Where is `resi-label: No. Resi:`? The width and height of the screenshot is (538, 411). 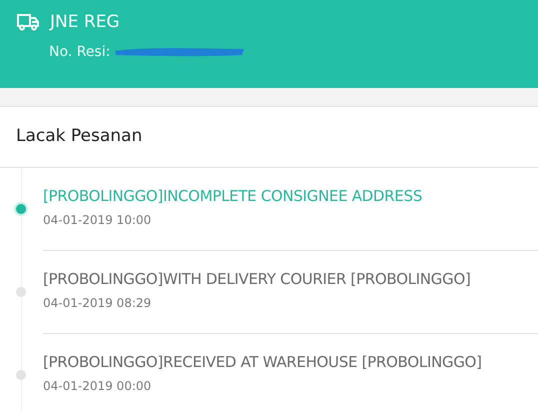 resi-label: No. Resi: is located at coordinates (79, 52).